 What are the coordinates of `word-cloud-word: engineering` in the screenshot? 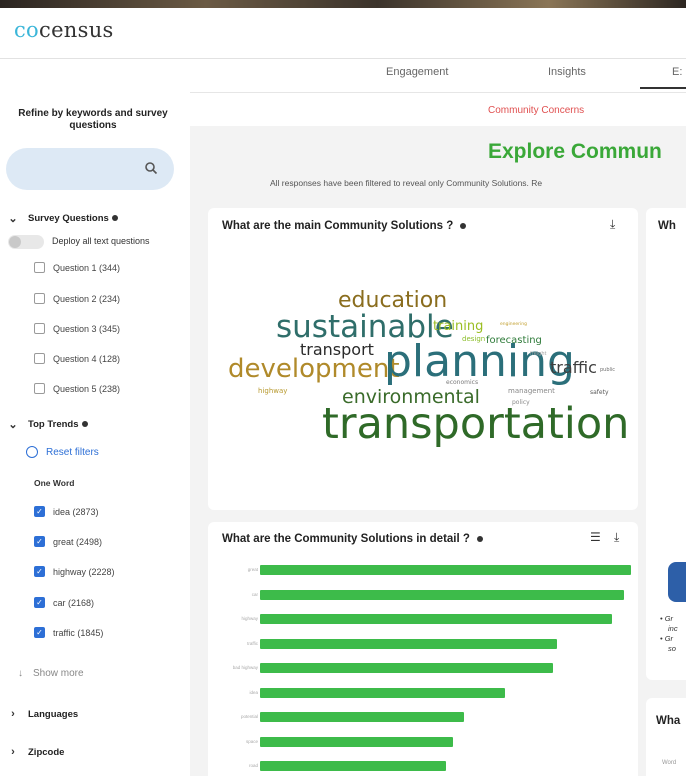 It's located at (513, 324).